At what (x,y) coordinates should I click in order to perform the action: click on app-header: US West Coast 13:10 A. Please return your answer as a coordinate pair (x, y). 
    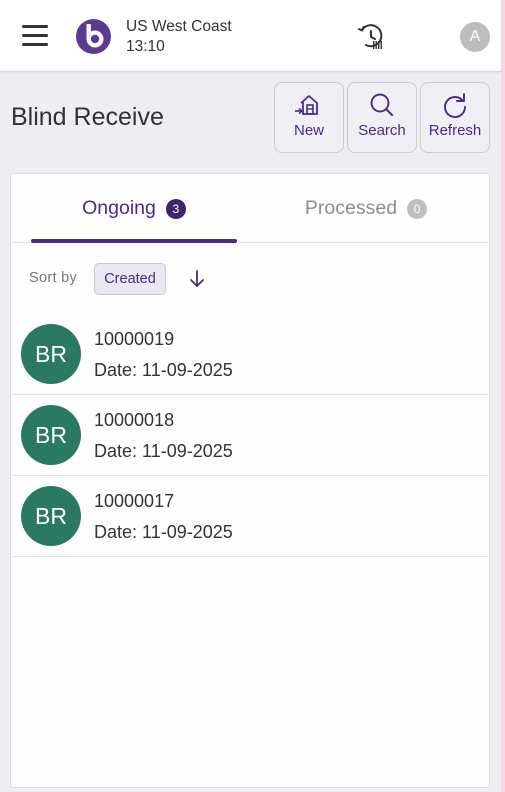
    Looking at the image, I should click on (250, 36).